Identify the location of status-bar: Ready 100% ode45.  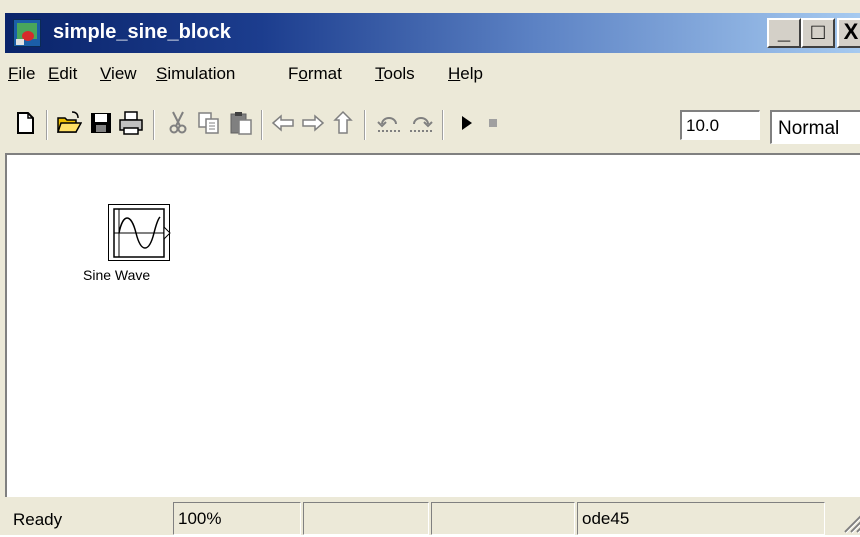
(432, 517).